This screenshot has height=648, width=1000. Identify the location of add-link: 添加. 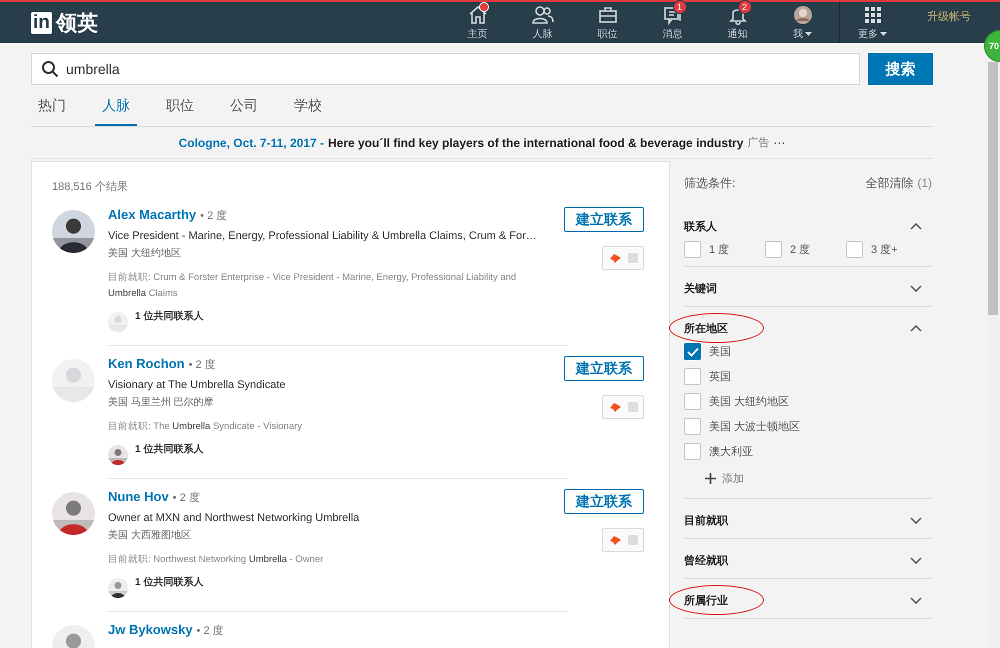
(733, 478).